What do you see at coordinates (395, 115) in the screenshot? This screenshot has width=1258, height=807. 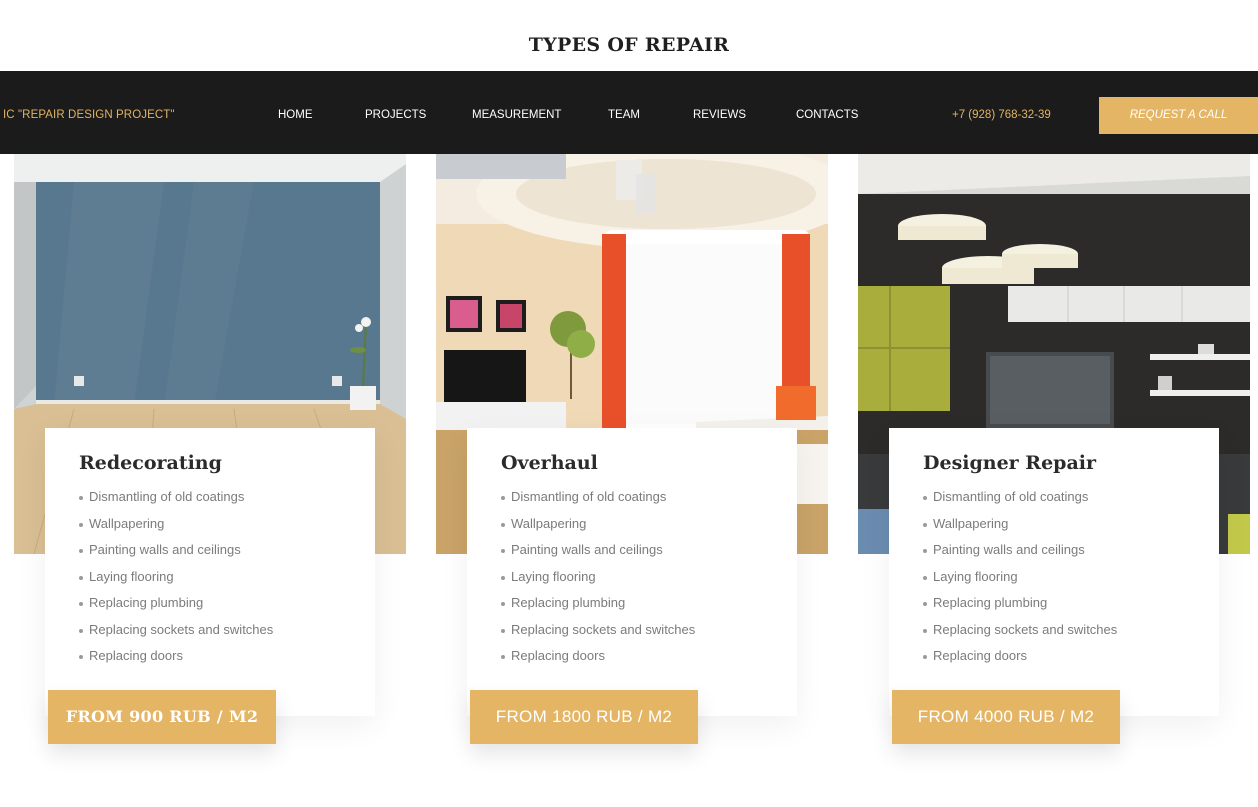 I see `nav-link-projects: PROJECTS` at bounding box center [395, 115].